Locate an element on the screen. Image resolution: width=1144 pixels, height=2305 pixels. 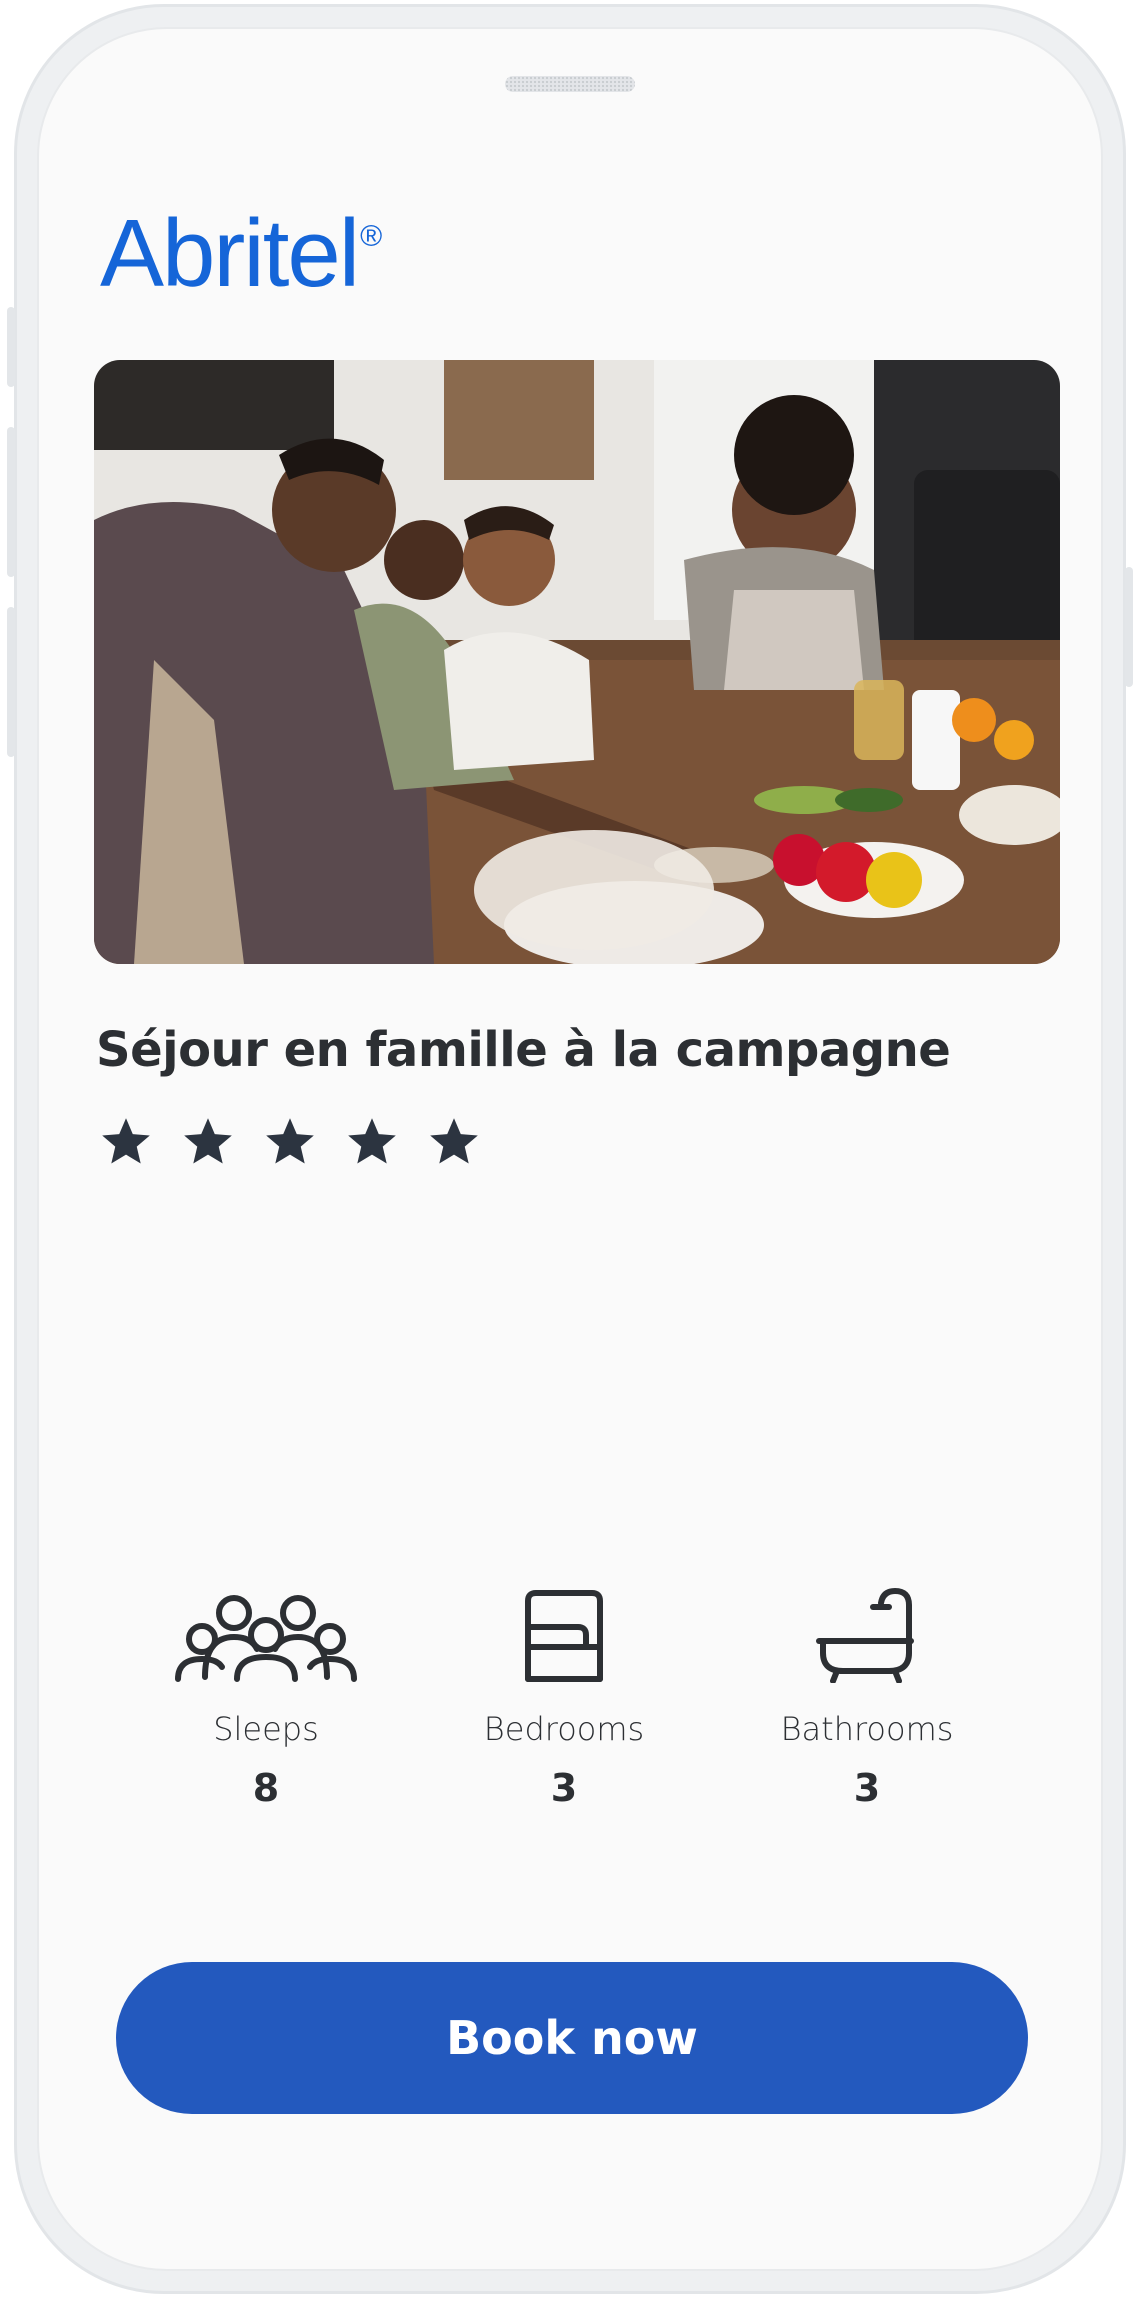
abritel-logo: Abritel® is located at coordinates (241, 254).